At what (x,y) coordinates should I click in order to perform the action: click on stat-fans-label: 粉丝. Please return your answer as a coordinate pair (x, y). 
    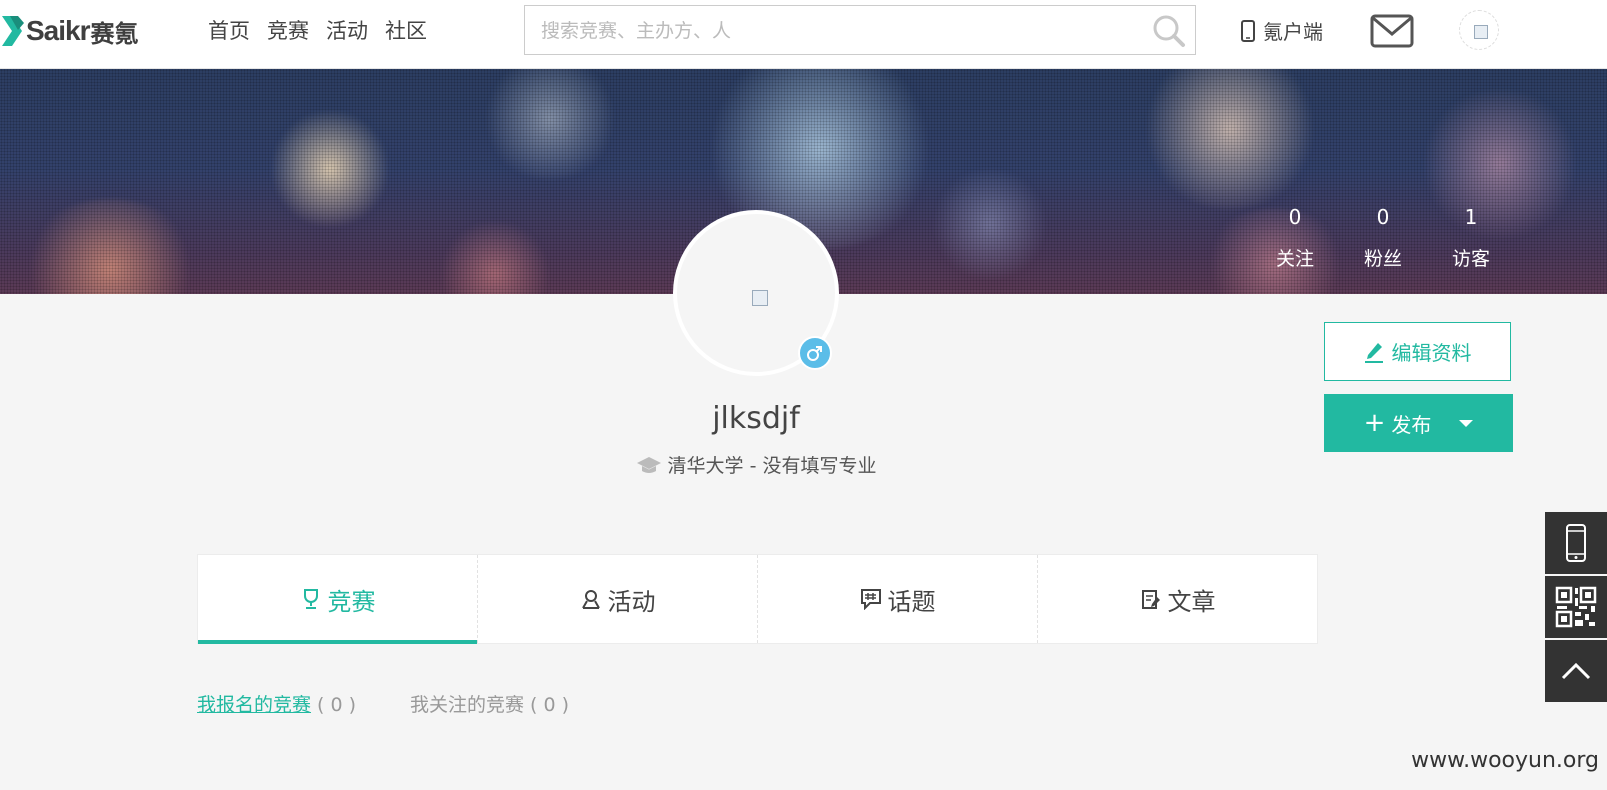
    Looking at the image, I should click on (1382, 259).